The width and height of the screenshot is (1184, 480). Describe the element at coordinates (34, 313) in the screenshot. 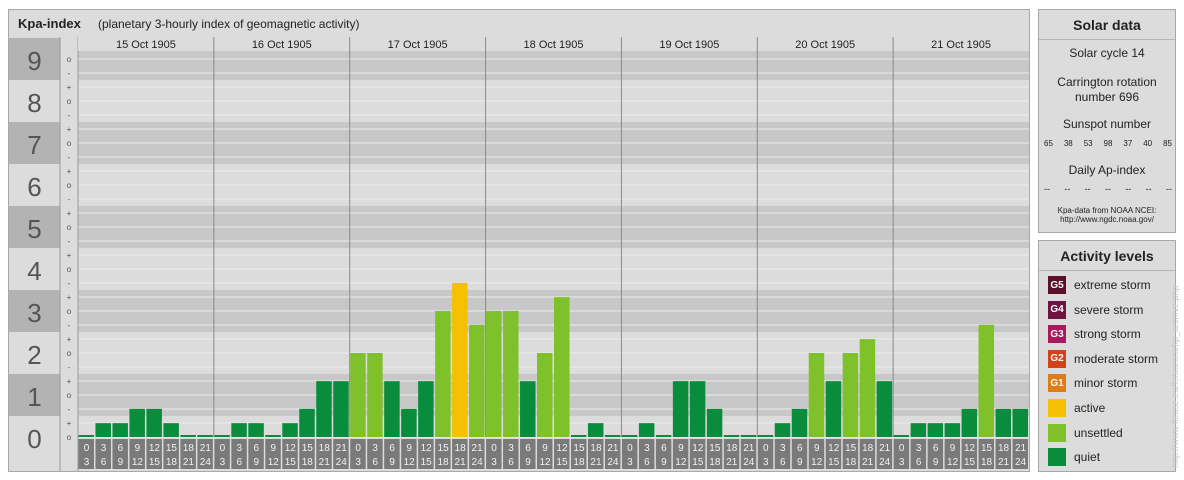

I see `y-tick-label: 3` at that location.